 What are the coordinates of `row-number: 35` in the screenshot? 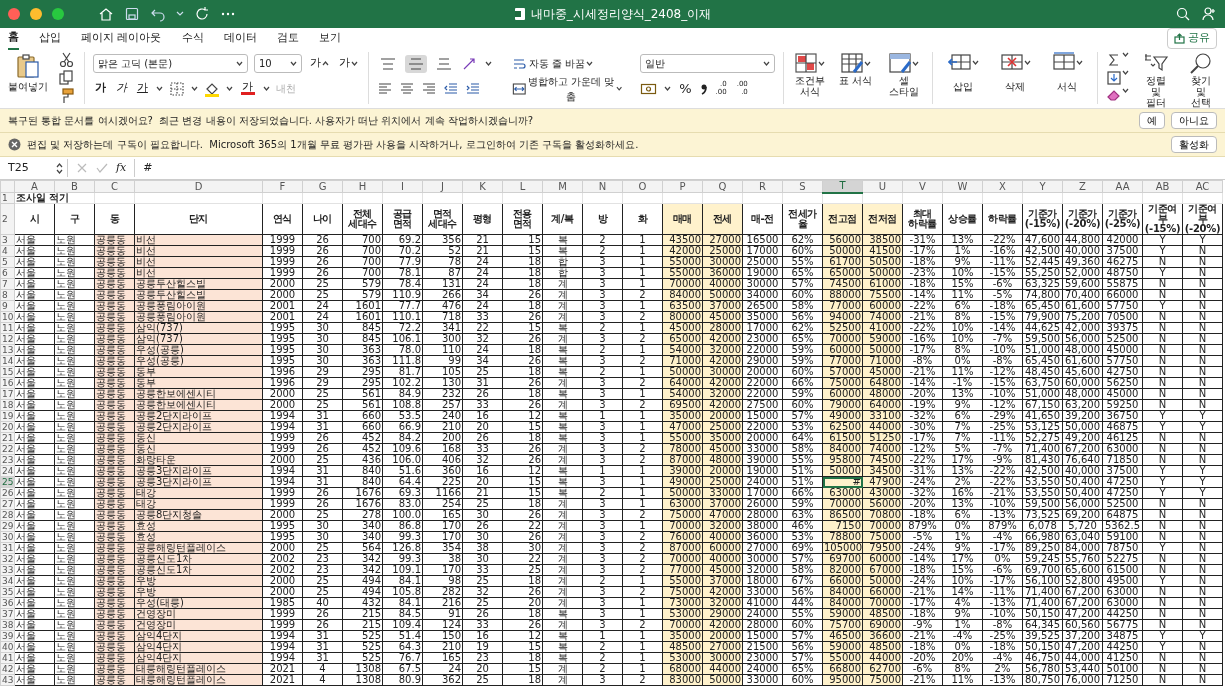 It's located at (7, 592).